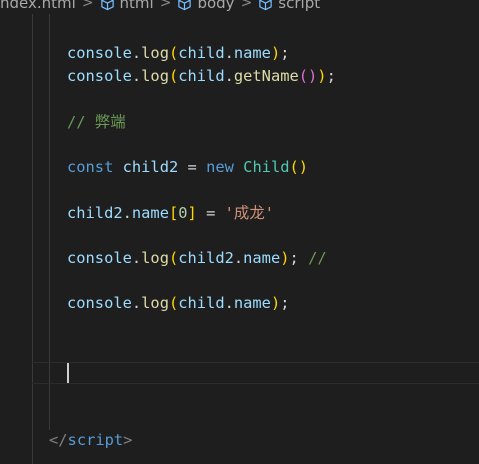  Describe the element at coordinates (317, 258) in the screenshot. I see `token: //` at that location.